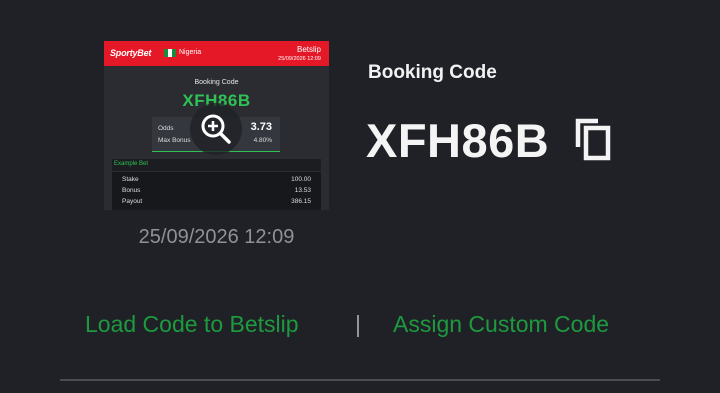 This screenshot has height=393, width=720. Describe the element at coordinates (261, 127) in the screenshot. I see `odds-value: 3.73` at that location.